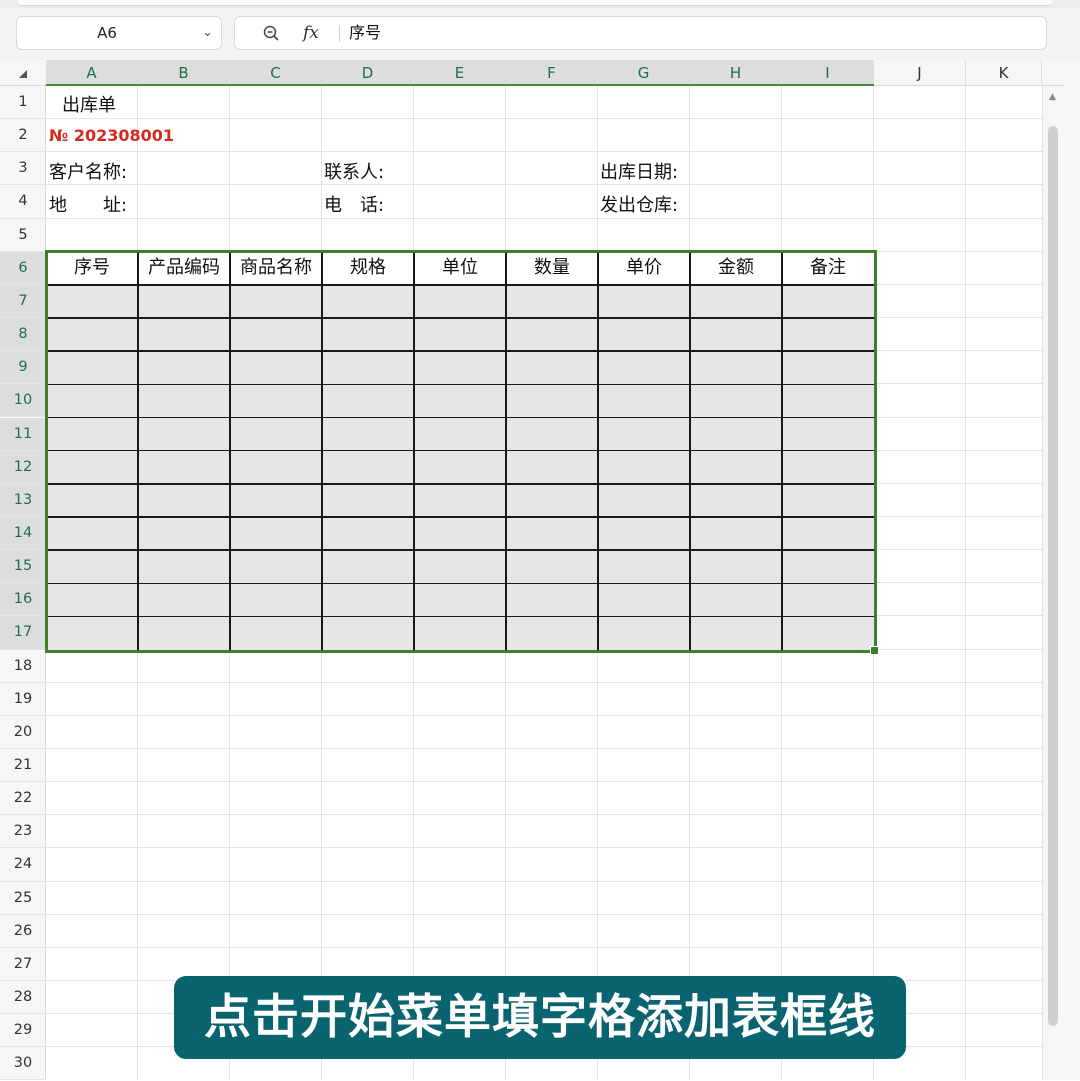 The width and height of the screenshot is (1080, 1081). What do you see at coordinates (23, 898) in the screenshot?
I see `row-header-25: 25` at bounding box center [23, 898].